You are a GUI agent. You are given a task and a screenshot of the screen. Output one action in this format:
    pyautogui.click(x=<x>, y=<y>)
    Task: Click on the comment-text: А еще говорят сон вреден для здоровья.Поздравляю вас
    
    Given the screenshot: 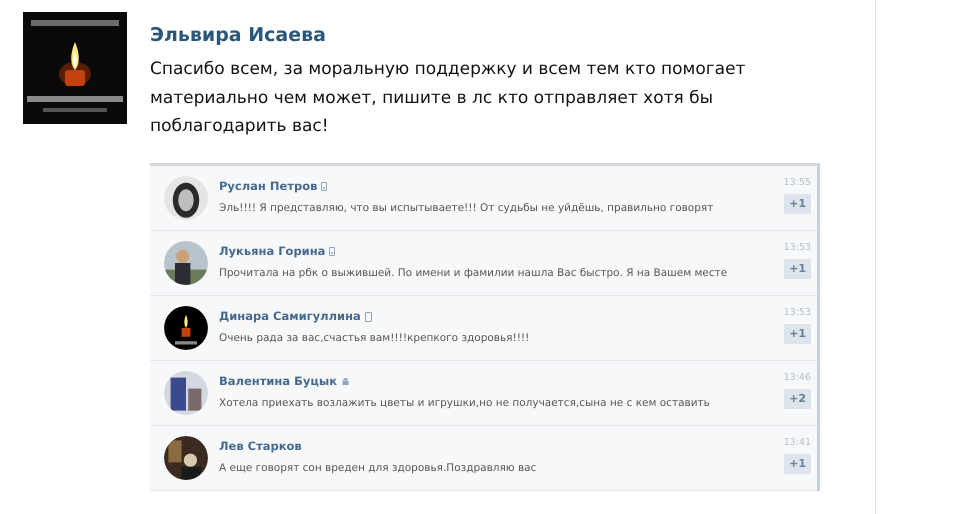 What is the action you would take?
    pyautogui.click(x=378, y=468)
    